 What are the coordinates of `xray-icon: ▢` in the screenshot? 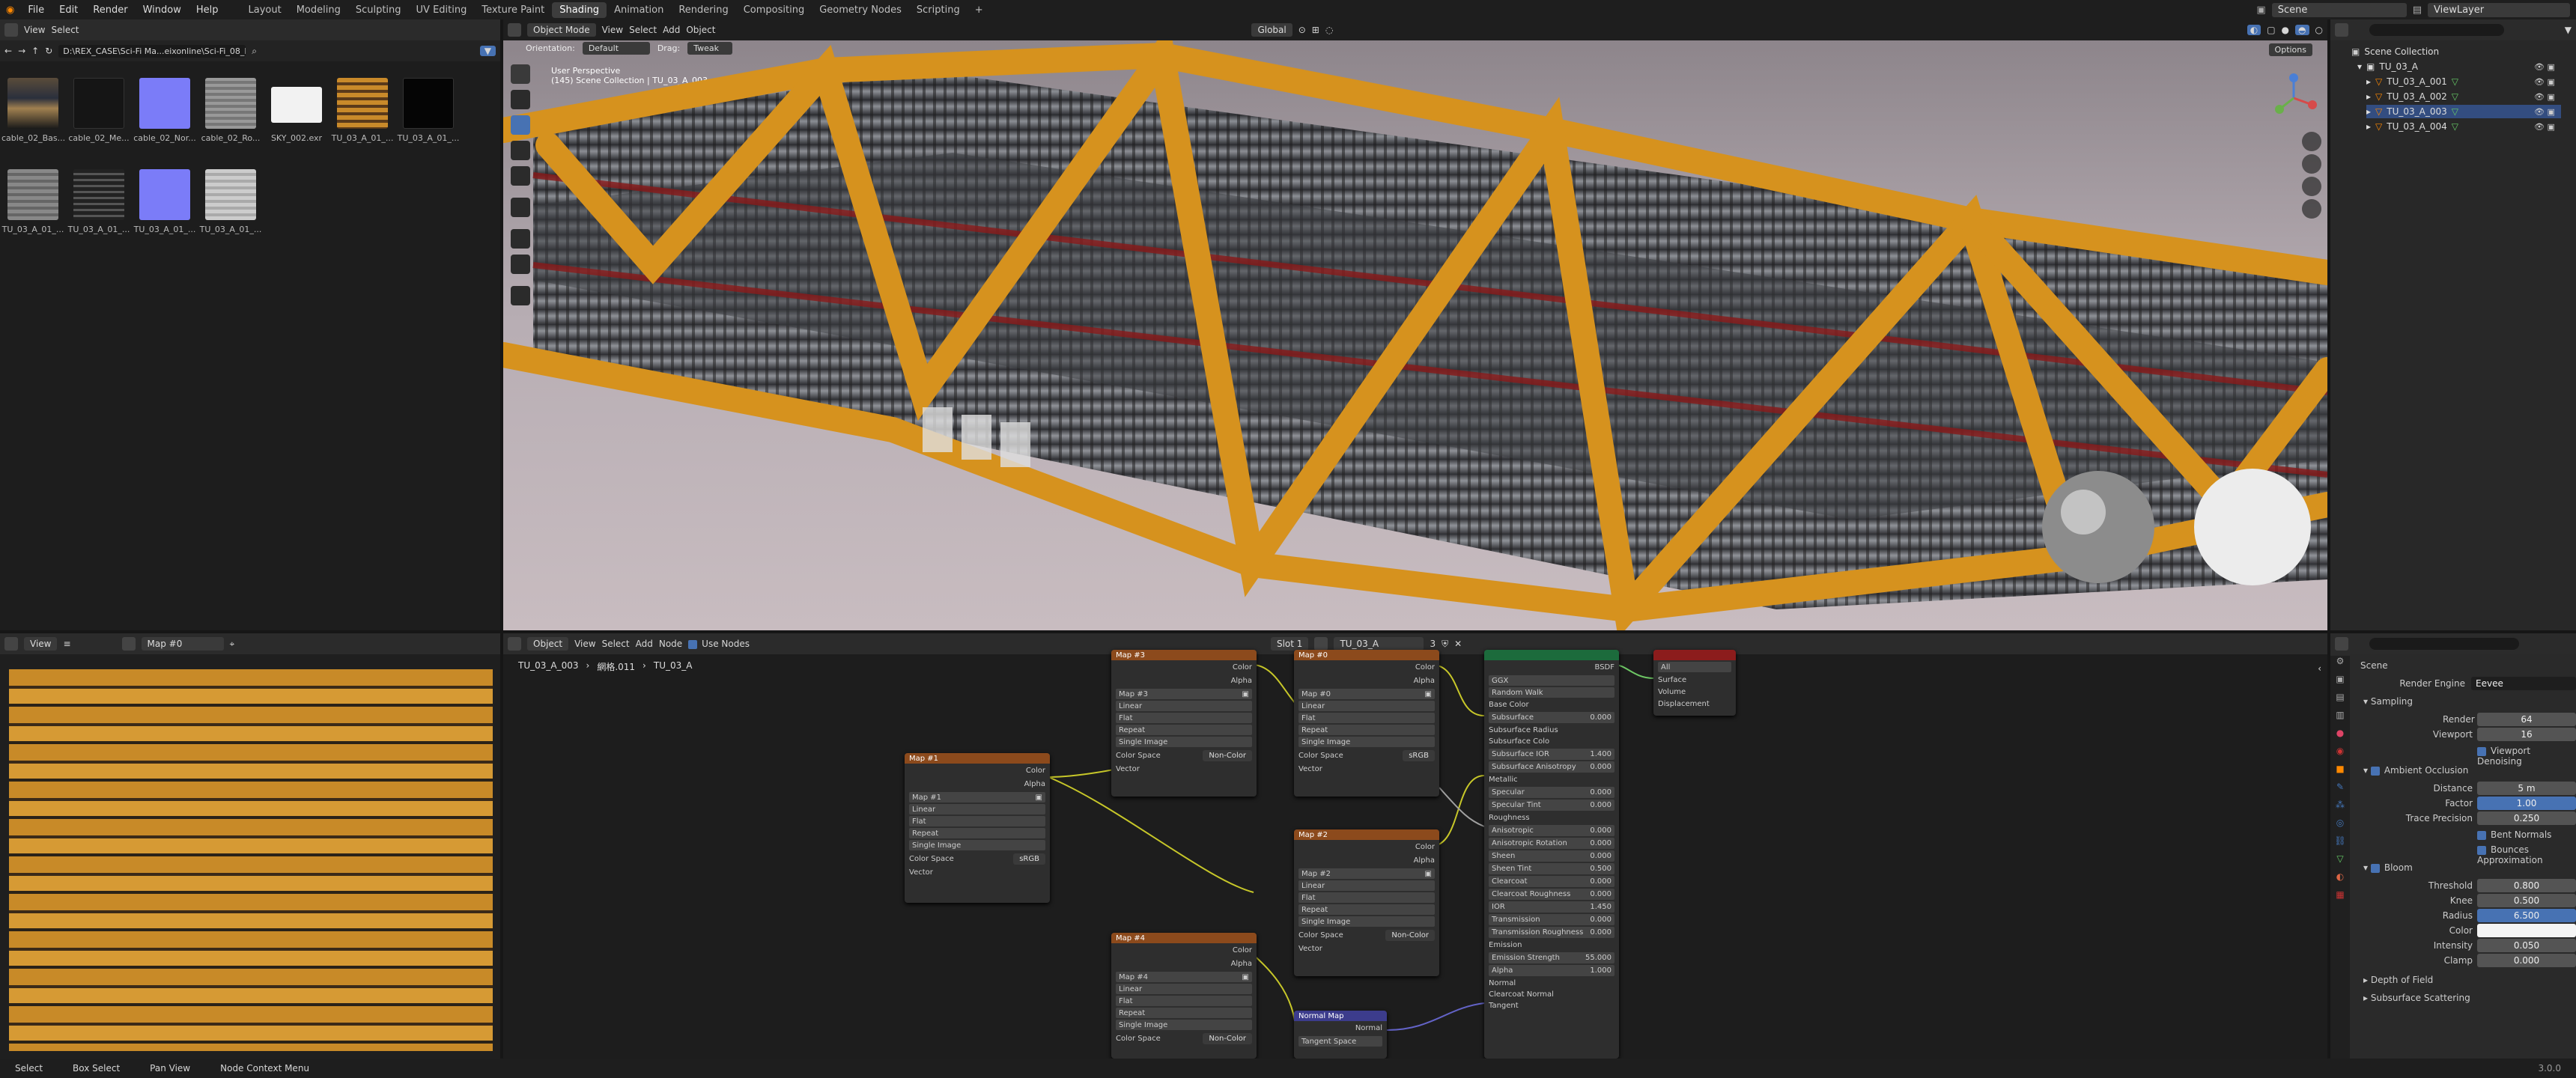 It's located at (2271, 30).